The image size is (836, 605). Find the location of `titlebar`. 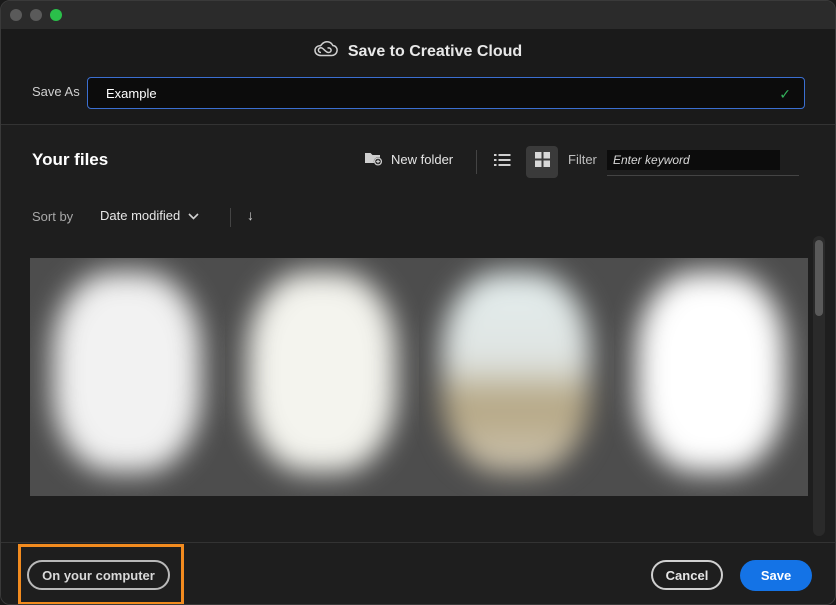

titlebar is located at coordinates (418, 15).